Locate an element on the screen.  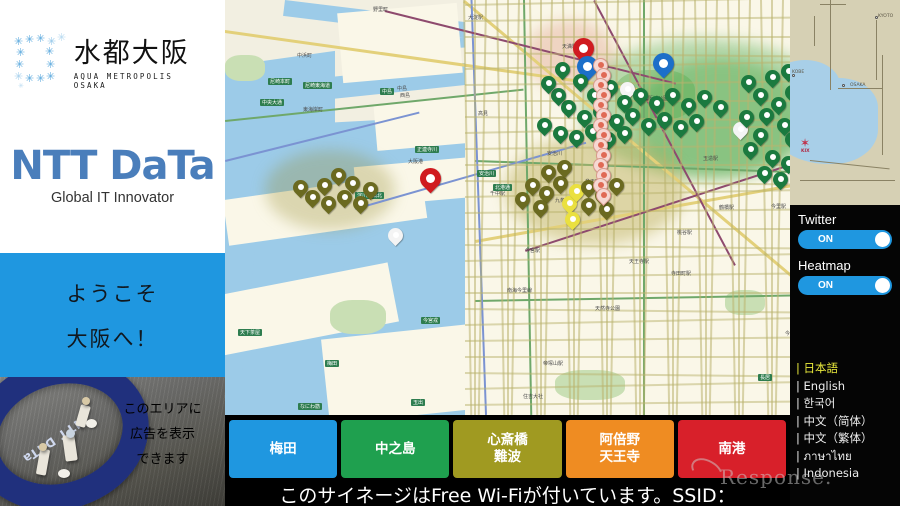
toggle-heatmap: Heatmap ON is located at coordinates (845, 276).